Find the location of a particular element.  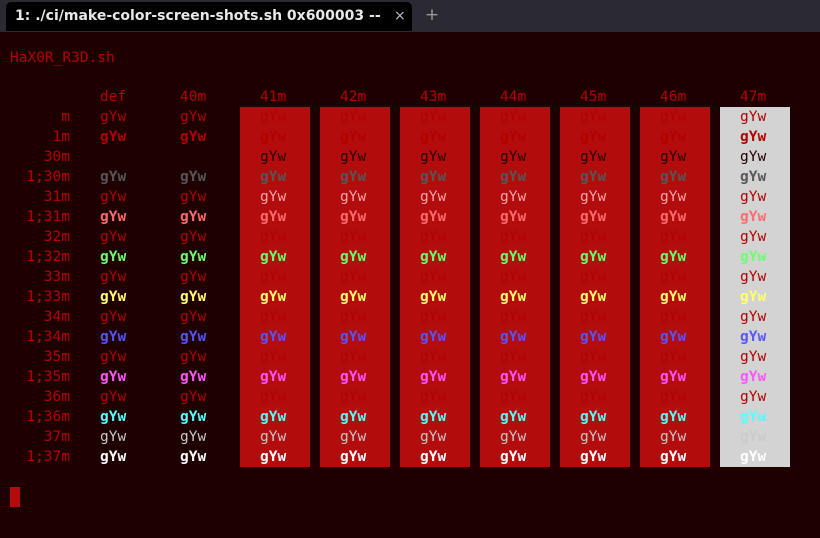

row-label: 1;34m is located at coordinates (48, 337).